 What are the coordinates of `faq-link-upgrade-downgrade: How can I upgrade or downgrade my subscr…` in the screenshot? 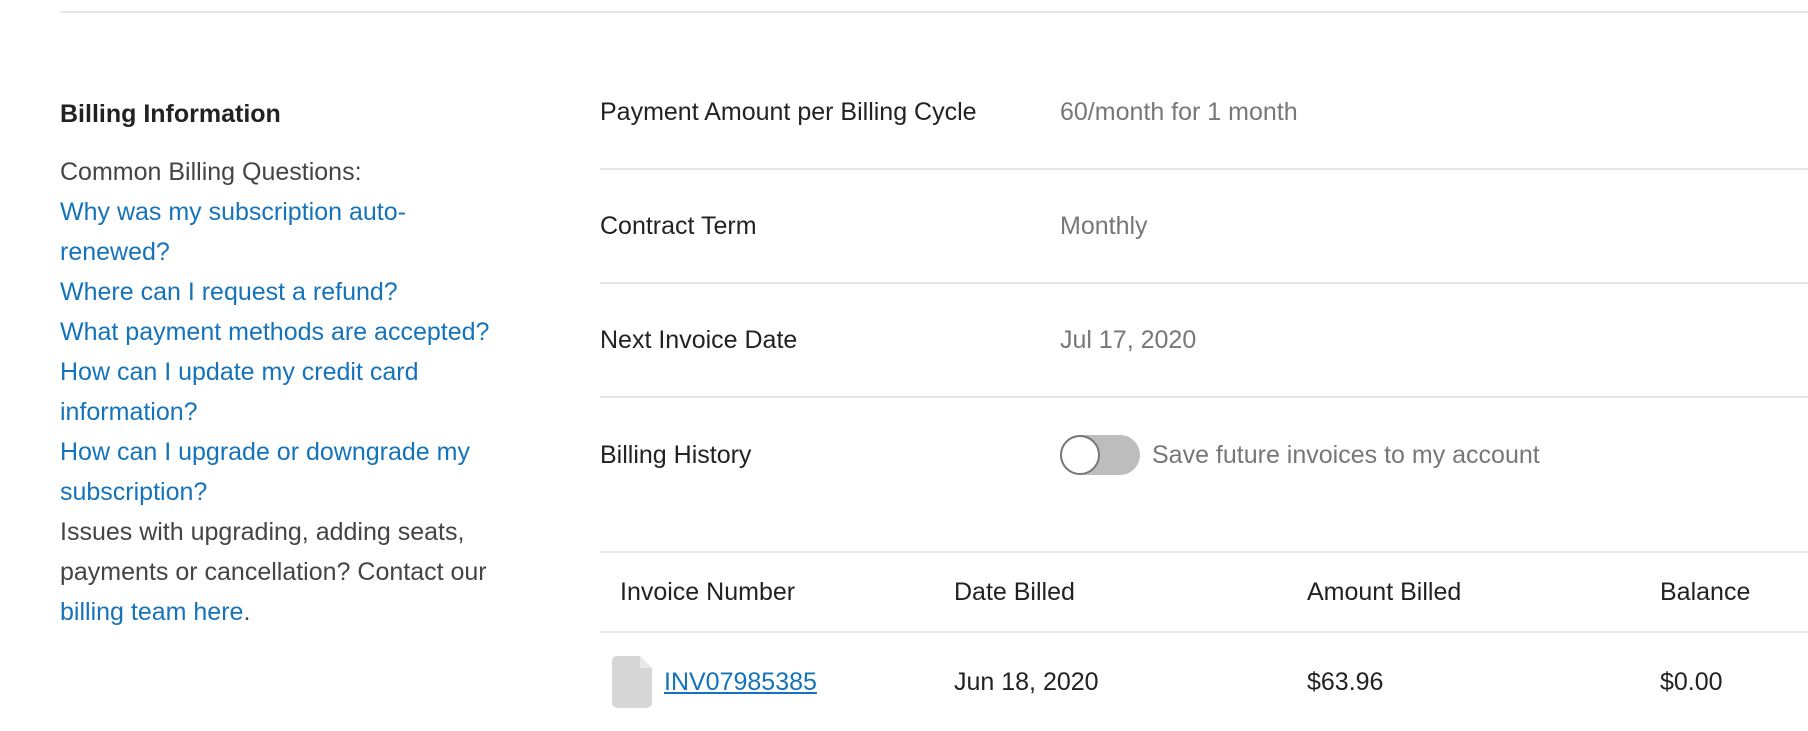 It's located at (290, 472).